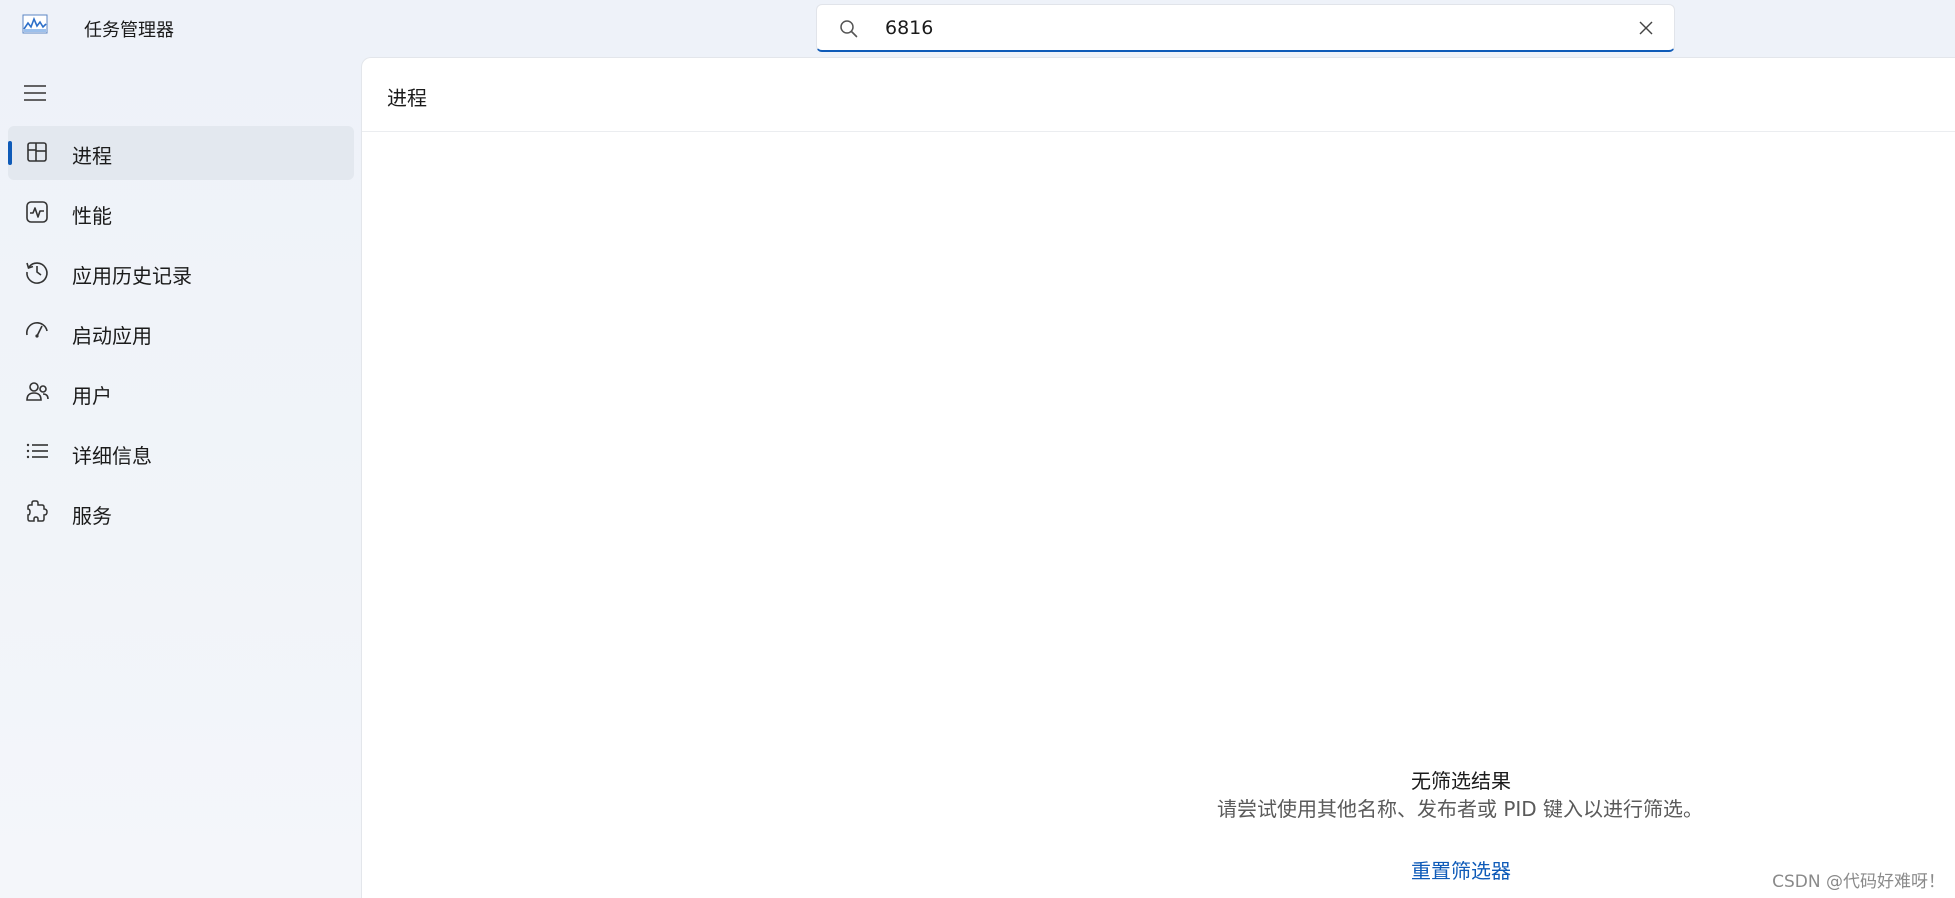 This screenshot has height=898, width=1955. Describe the element at coordinates (132, 276) in the screenshot. I see `sidebar-item-label: 应用历史记录` at that location.